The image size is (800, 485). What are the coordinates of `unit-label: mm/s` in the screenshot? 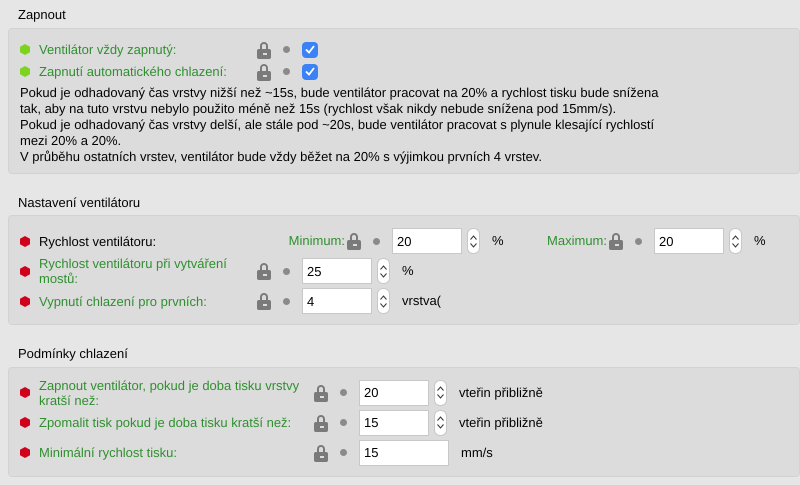 It's located at (477, 453).